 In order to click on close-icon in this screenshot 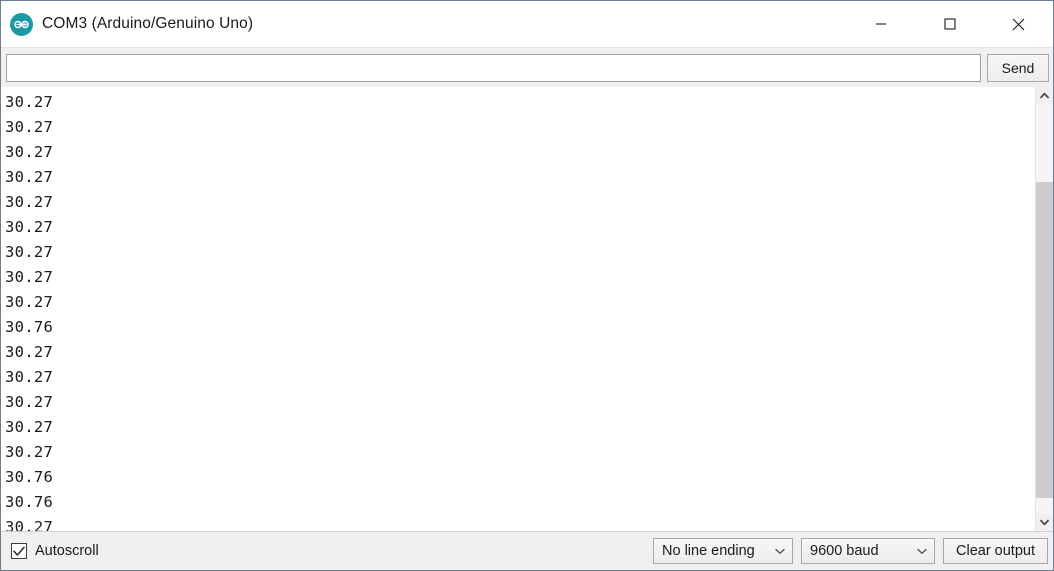, I will do `click(1018, 24)`.